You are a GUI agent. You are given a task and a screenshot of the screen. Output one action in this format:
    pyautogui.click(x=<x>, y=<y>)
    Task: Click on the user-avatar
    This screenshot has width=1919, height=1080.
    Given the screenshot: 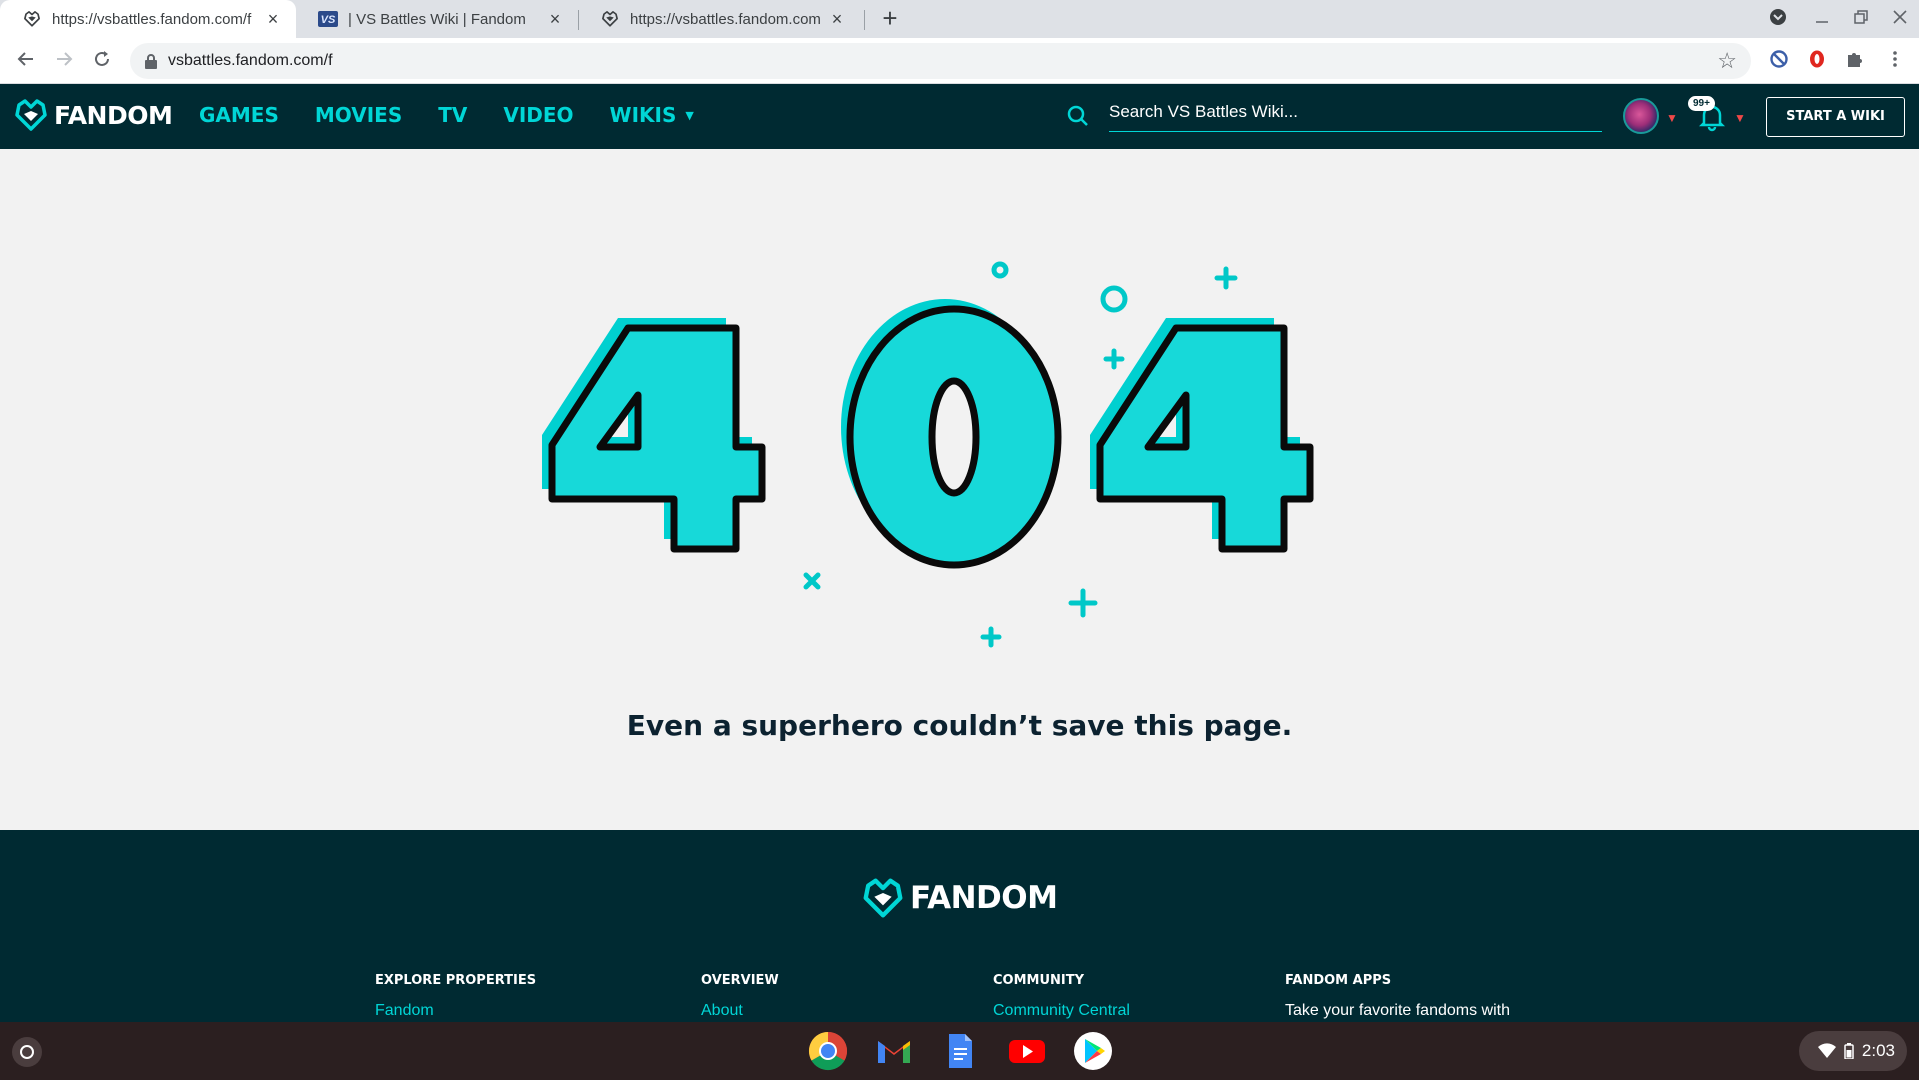 What is the action you would take?
    pyautogui.click(x=1641, y=116)
    